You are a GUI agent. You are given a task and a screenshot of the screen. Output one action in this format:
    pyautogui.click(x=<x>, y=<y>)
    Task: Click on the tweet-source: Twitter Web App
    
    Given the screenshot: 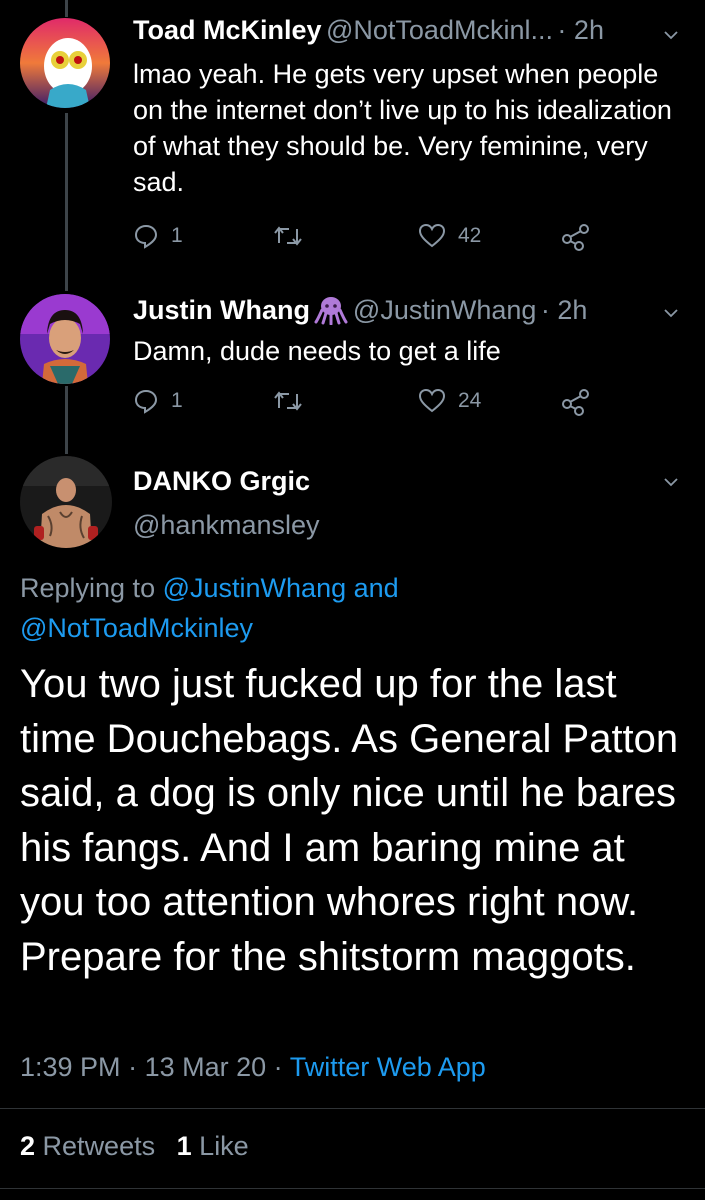 What is the action you would take?
    pyautogui.click(x=388, y=1067)
    